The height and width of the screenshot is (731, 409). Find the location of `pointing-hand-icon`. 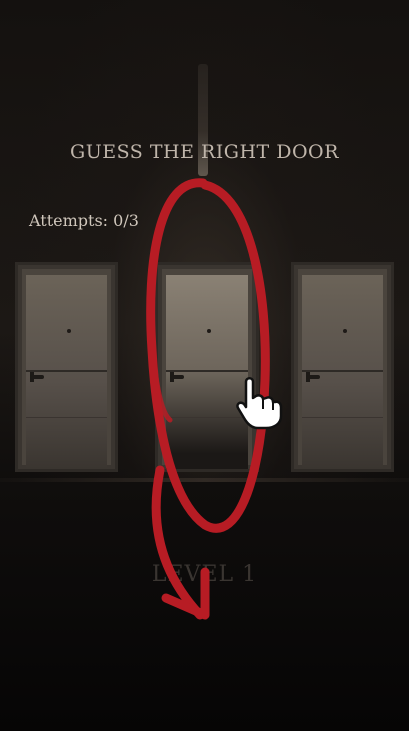

pointing-hand-icon is located at coordinates (259, 403).